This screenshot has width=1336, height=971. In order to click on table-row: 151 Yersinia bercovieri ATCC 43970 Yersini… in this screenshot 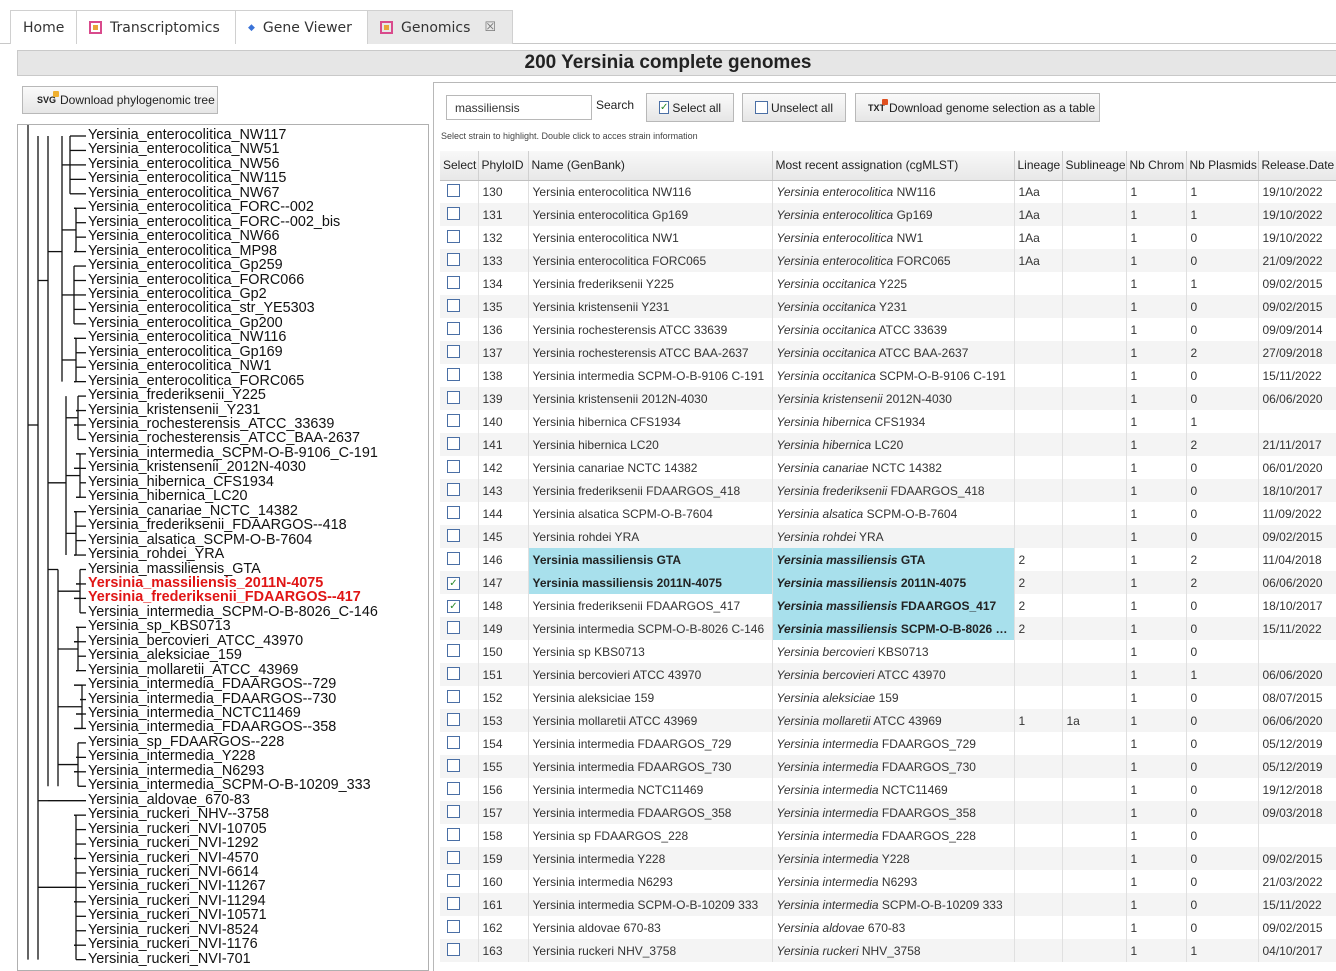, I will do `click(888, 674)`.